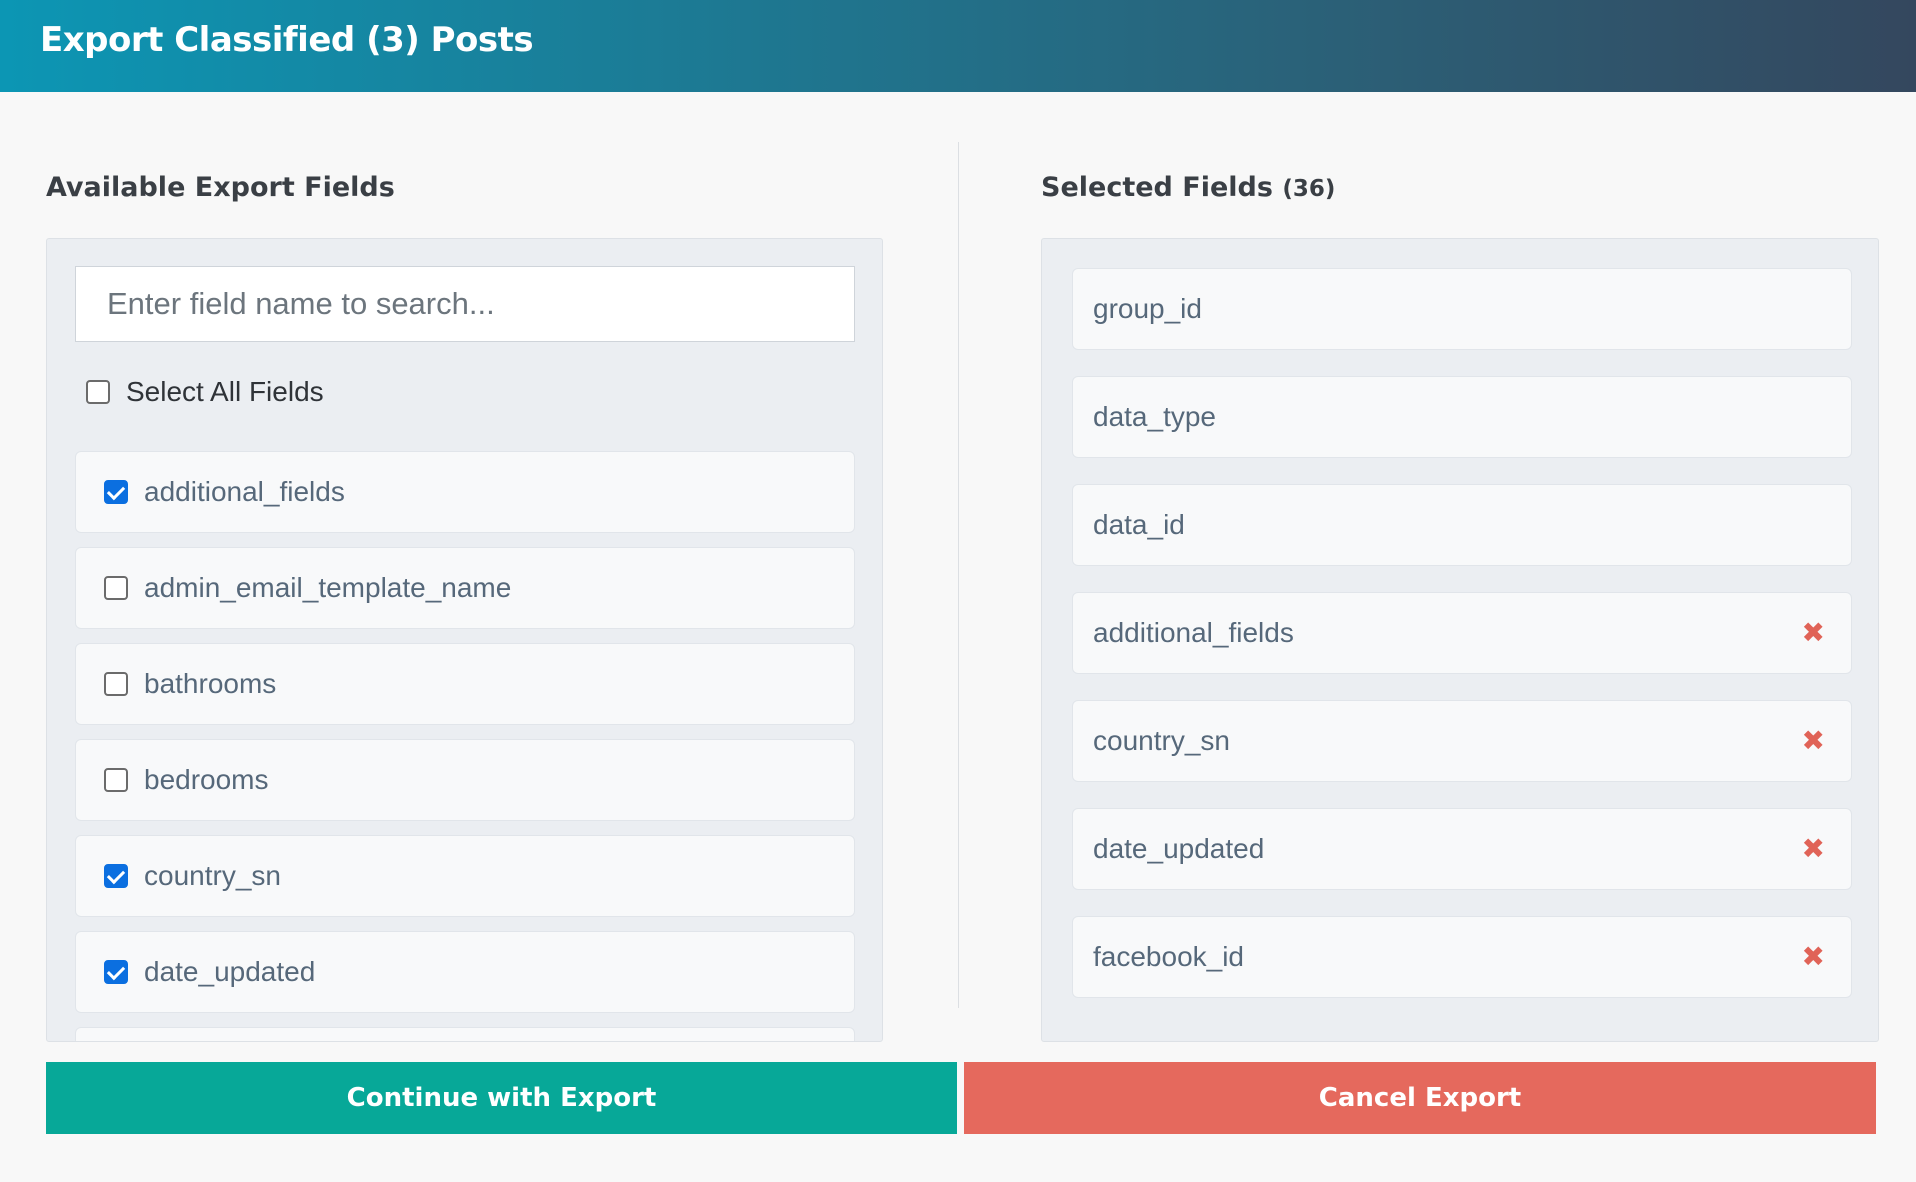  What do you see at coordinates (1462, 849) in the screenshot?
I see `selected-field-item: date_updated ✖` at bounding box center [1462, 849].